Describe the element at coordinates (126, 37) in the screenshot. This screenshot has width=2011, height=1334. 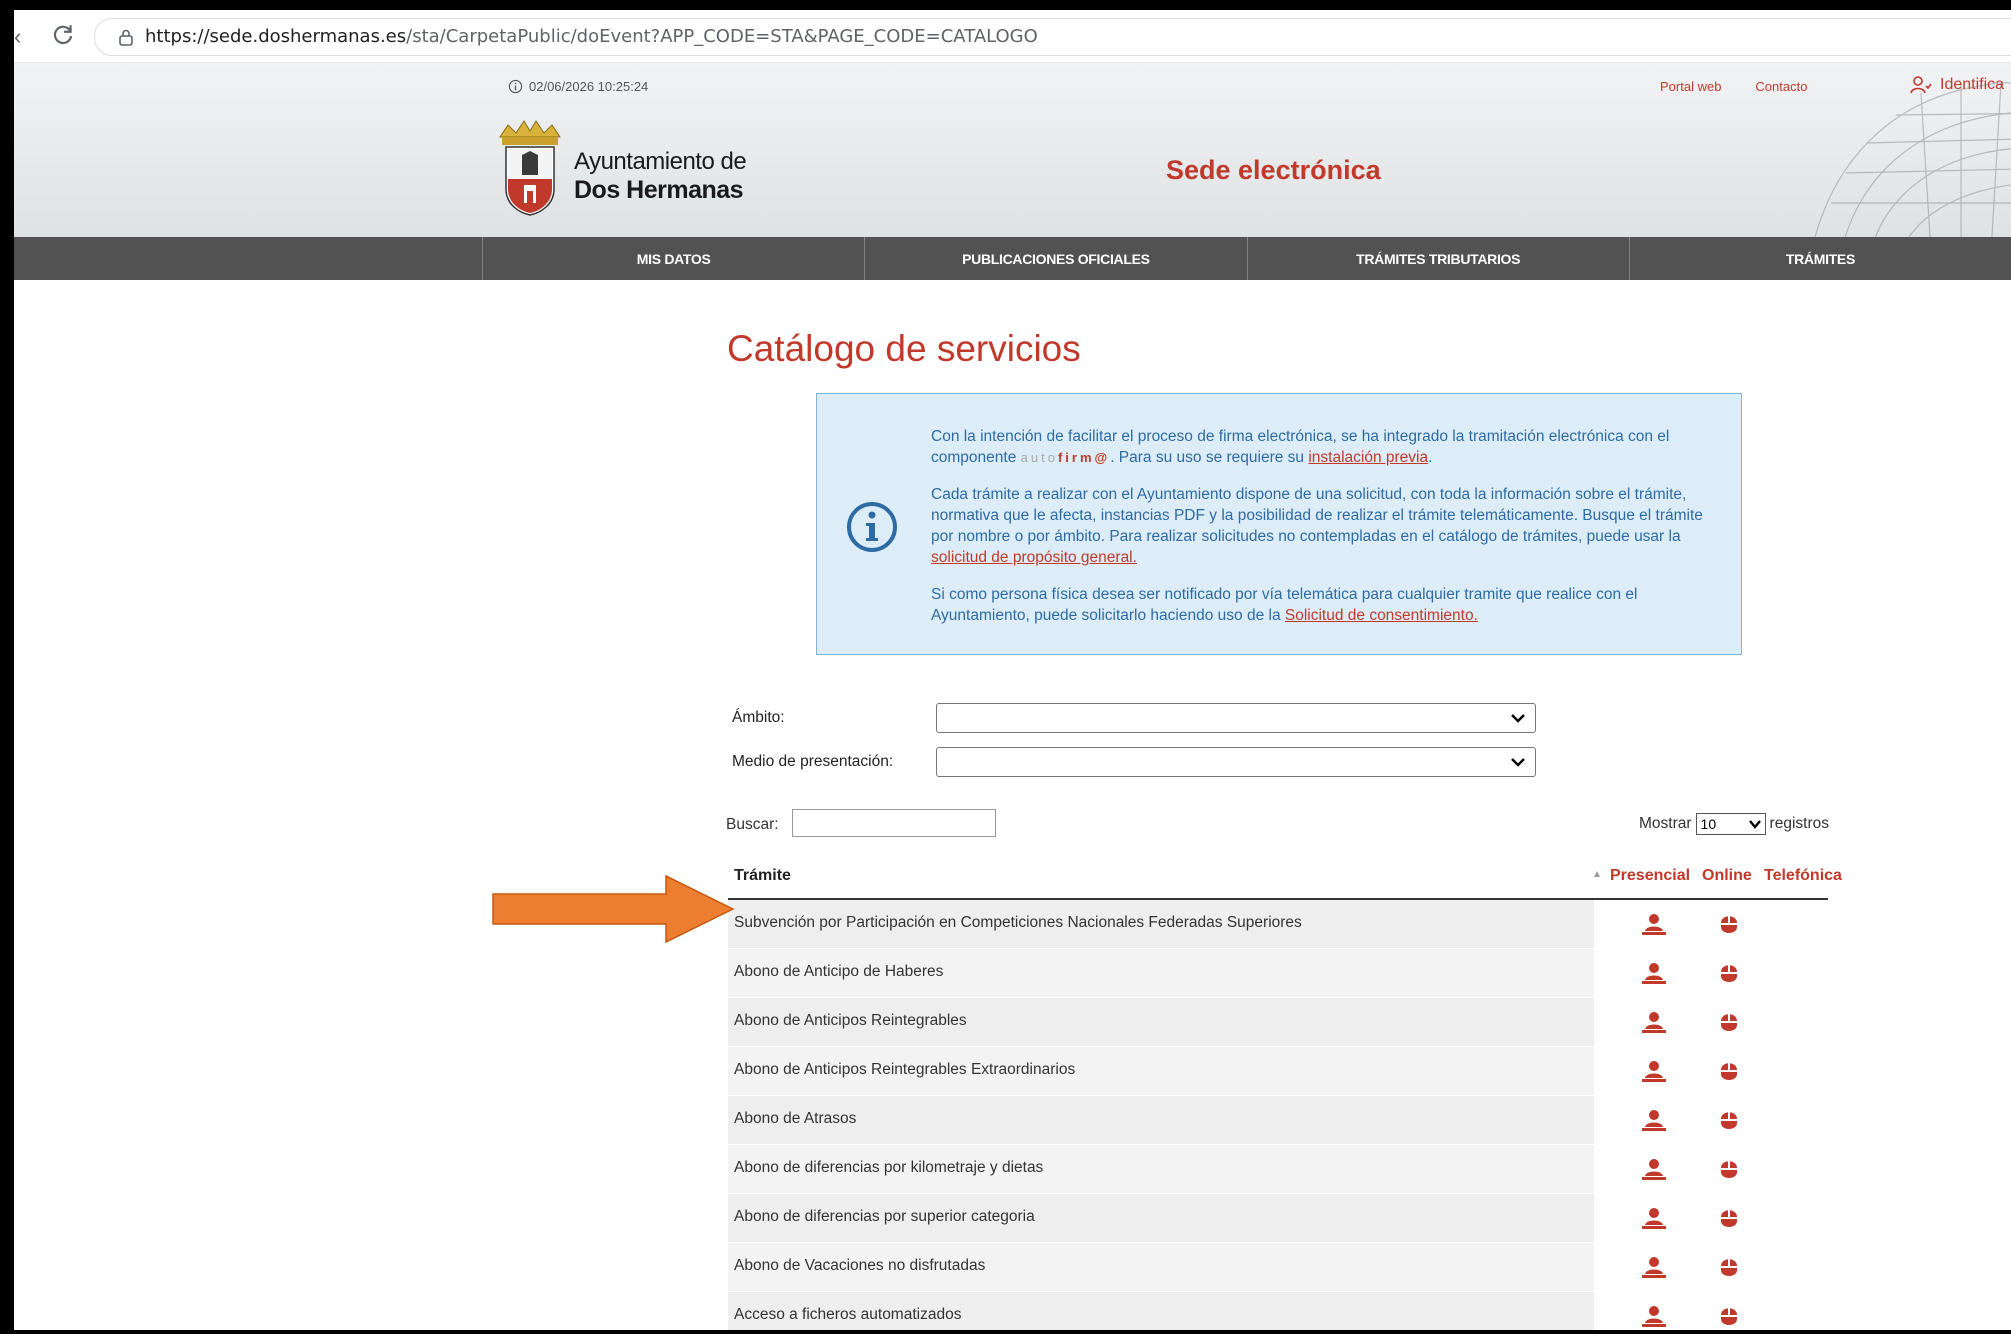
I see `site-info-icon` at that location.